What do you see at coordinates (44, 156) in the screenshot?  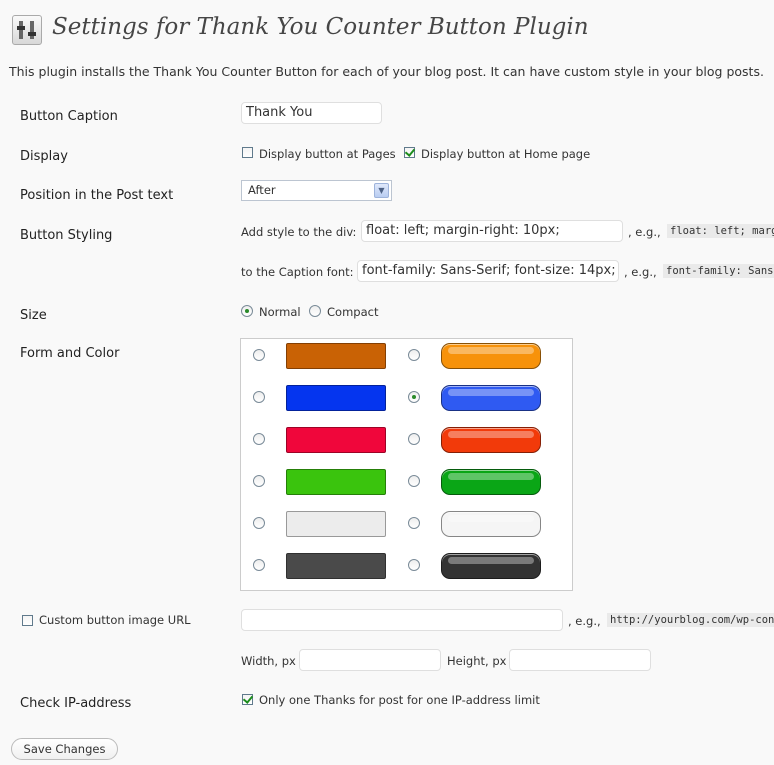 I see `display-label: Display` at bounding box center [44, 156].